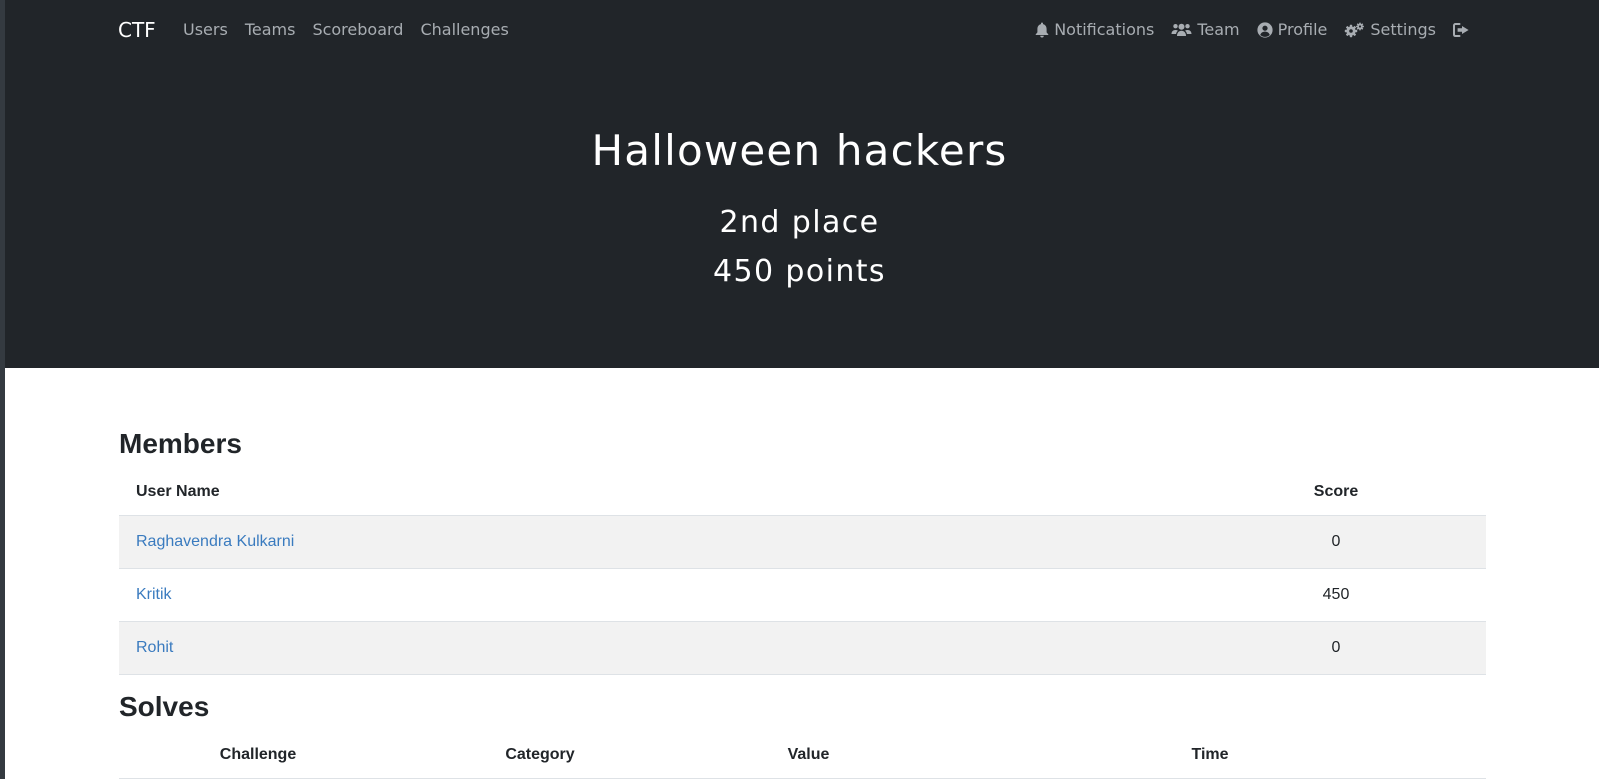  I want to click on nav-teams: Teams, so click(270, 29).